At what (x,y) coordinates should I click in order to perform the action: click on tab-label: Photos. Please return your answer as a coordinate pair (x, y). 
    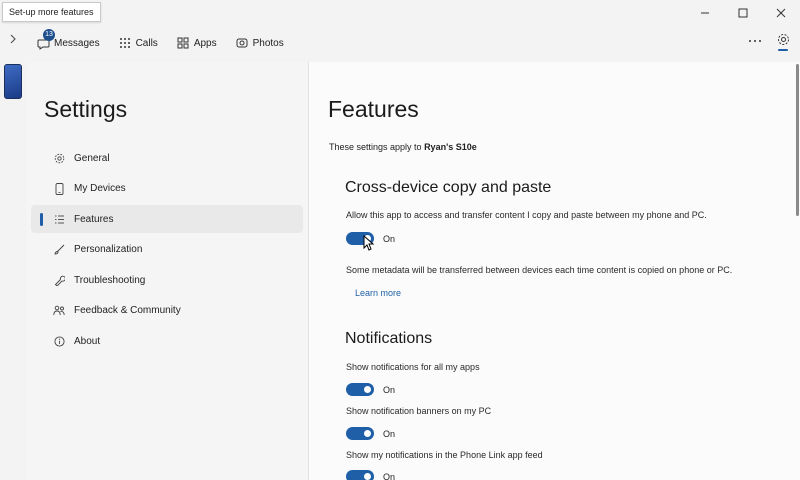
    Looking at the image, I should click on (268, 43).